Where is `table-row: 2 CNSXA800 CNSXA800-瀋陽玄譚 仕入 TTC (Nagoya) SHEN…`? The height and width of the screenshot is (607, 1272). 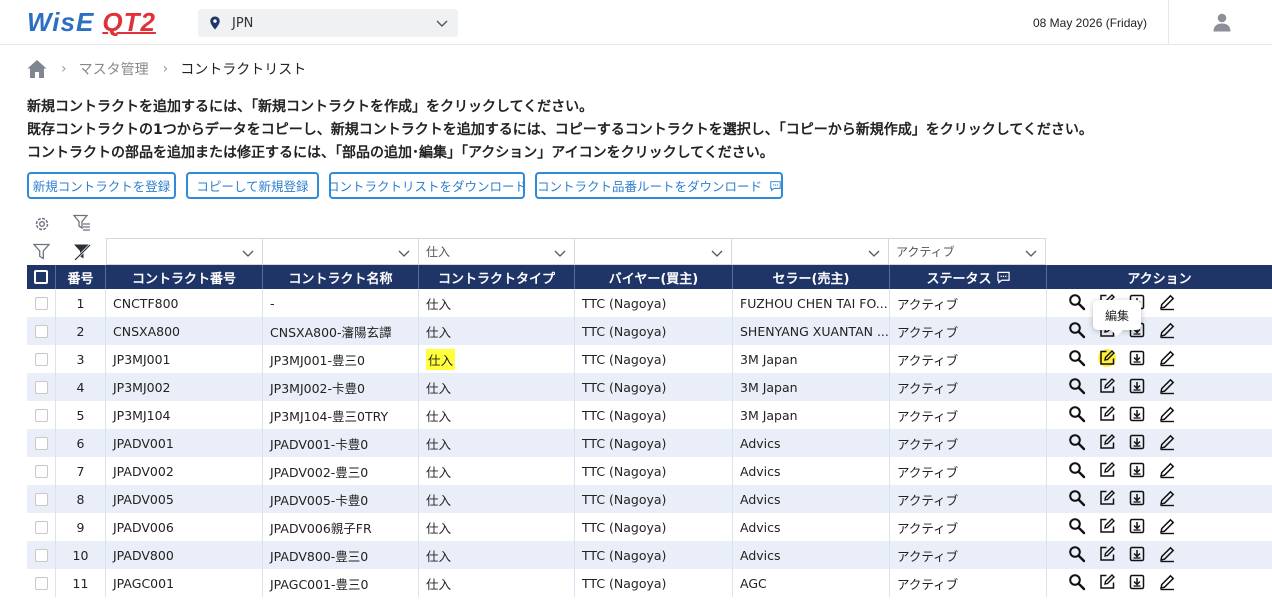
table-row: 2 CNSXA800 CNSXA800-瀋陽玄譚 仕入 TTC (Nagoya) SHEN… is located at coordinates (649, 331).